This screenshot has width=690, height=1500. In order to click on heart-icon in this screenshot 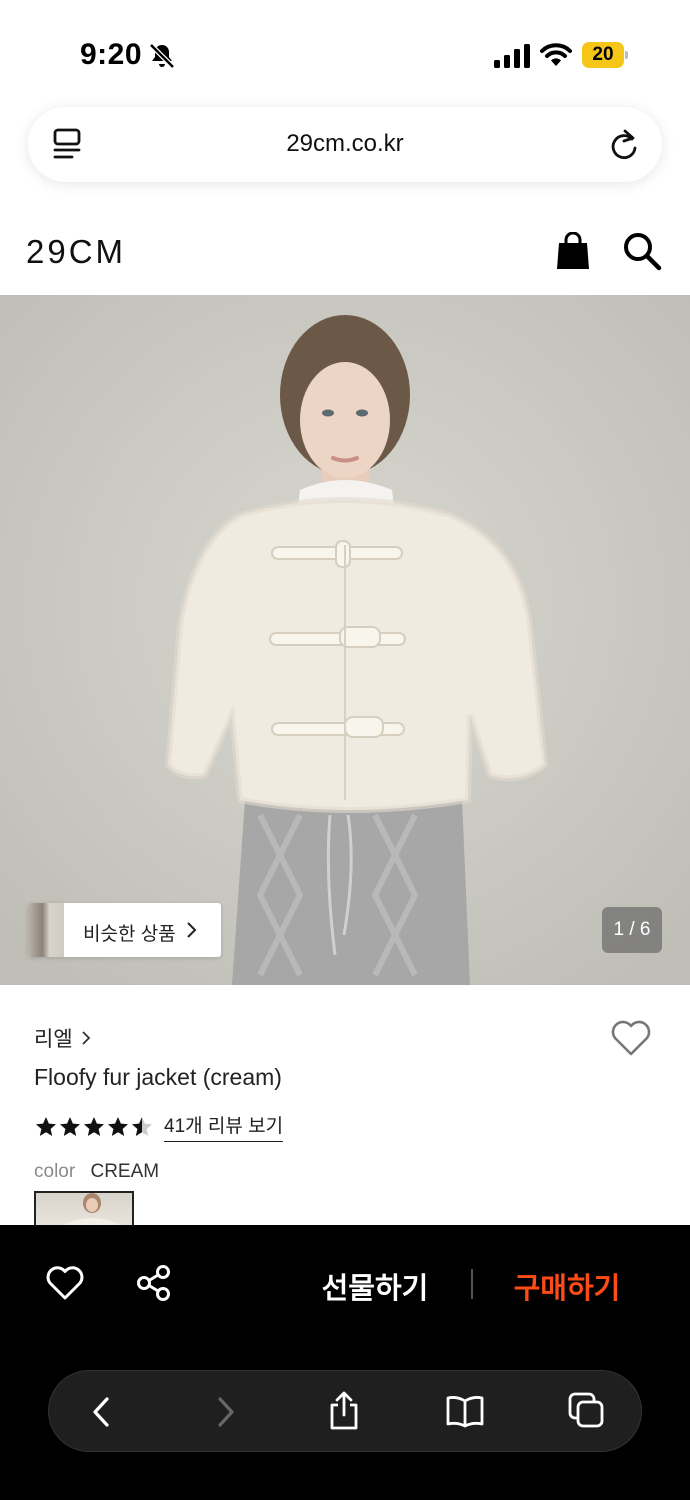, I will do `click(65, 1283)`.